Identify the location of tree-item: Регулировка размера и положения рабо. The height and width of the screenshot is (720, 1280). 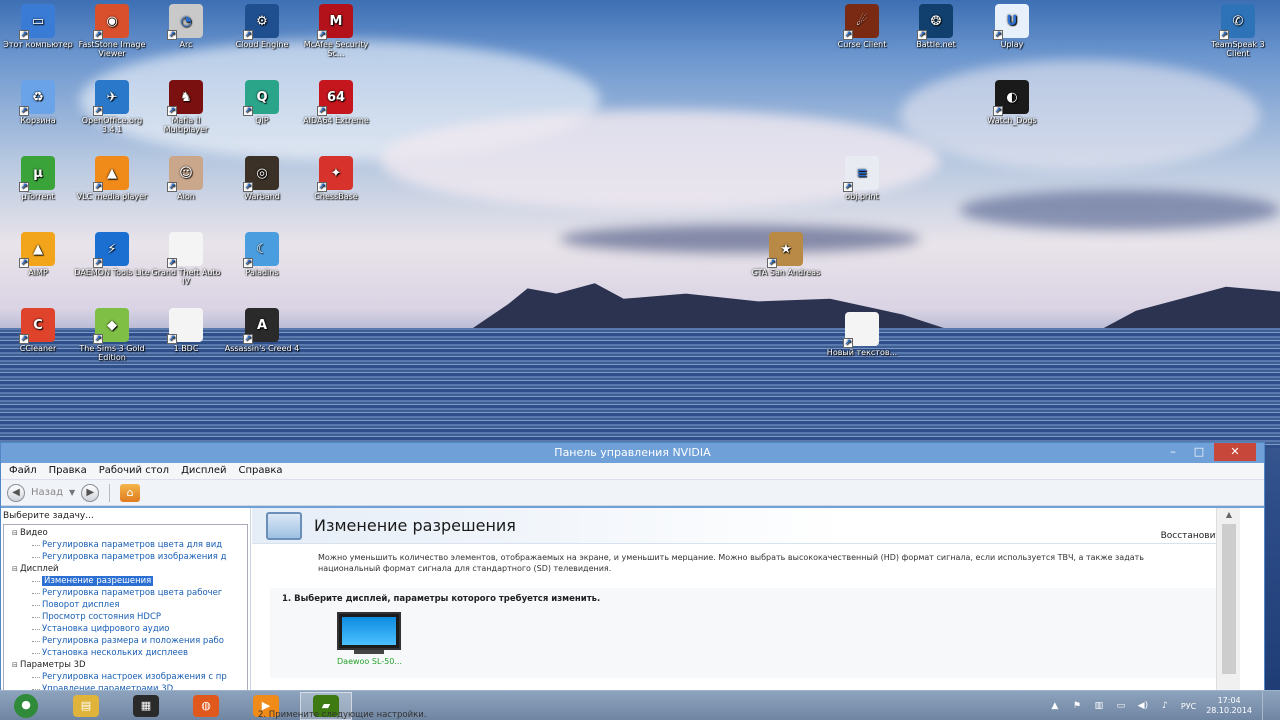
(125, 641).